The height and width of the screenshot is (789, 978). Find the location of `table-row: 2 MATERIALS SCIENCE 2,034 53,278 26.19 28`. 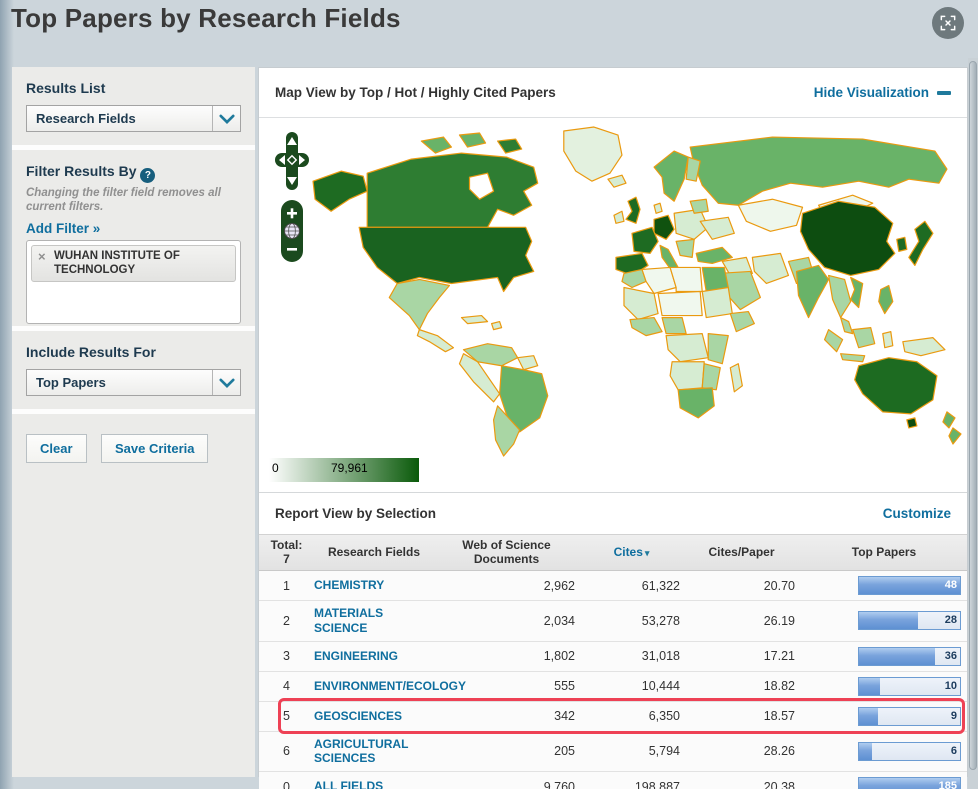

table-row: 2 MATERIALS SCIENCE 2,034 53,278 26.19 28 is located at coordinates (613, 621).